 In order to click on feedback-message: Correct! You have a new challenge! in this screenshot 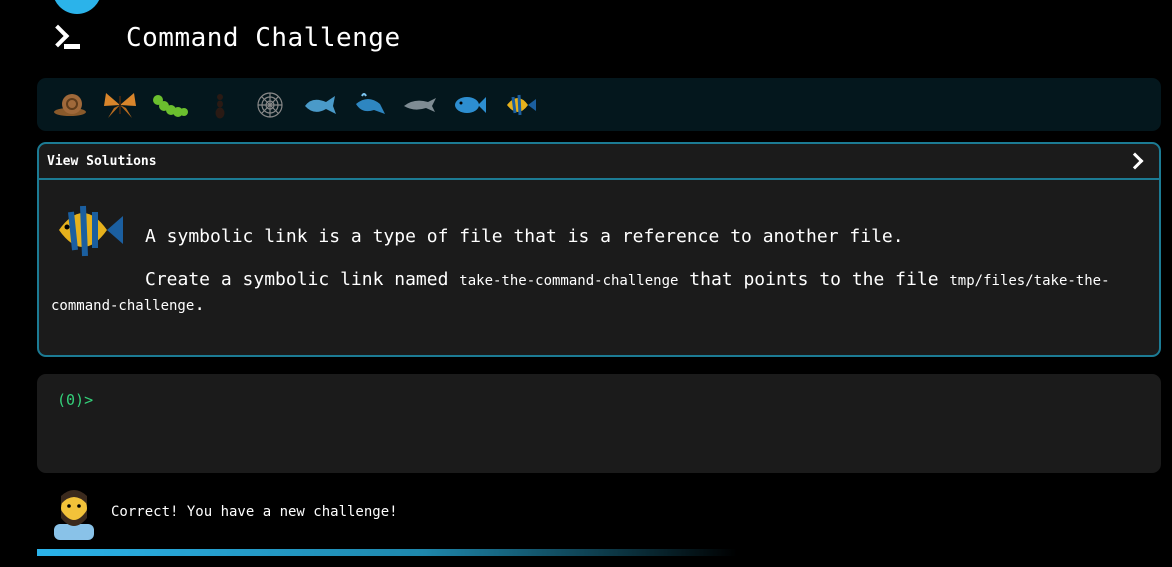, I will do `click(254, 512)`.